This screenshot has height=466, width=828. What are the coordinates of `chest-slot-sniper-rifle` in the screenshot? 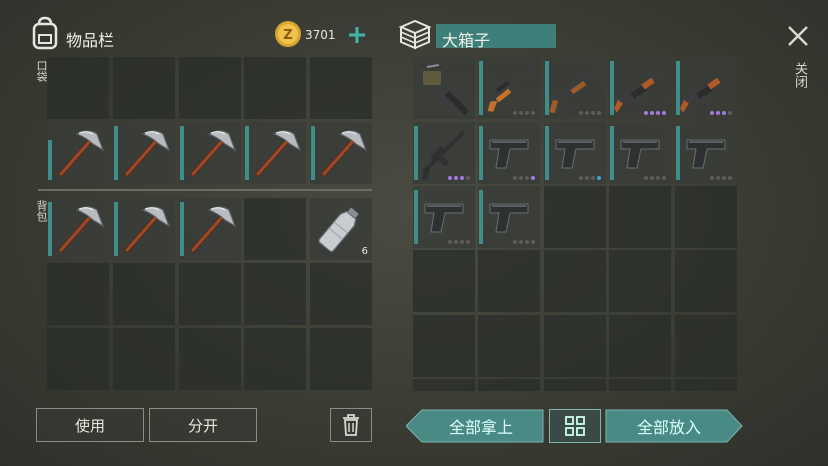 It's located at (509, 88).